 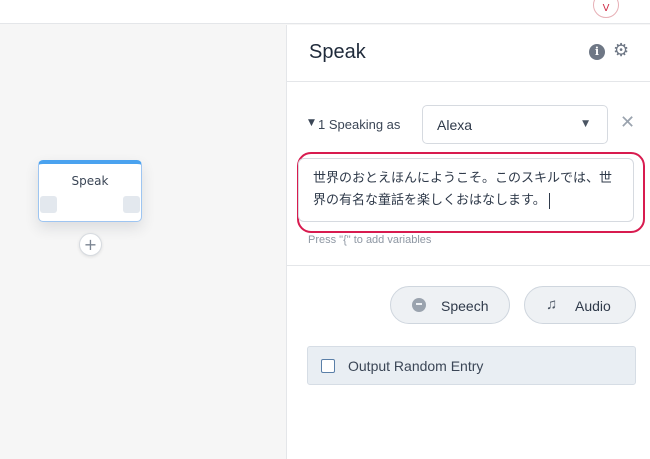 What do you see at coordinates (621, 51) in the screenshot?
I see `gear-icon: ⚙` at bounding box center [621, 51].